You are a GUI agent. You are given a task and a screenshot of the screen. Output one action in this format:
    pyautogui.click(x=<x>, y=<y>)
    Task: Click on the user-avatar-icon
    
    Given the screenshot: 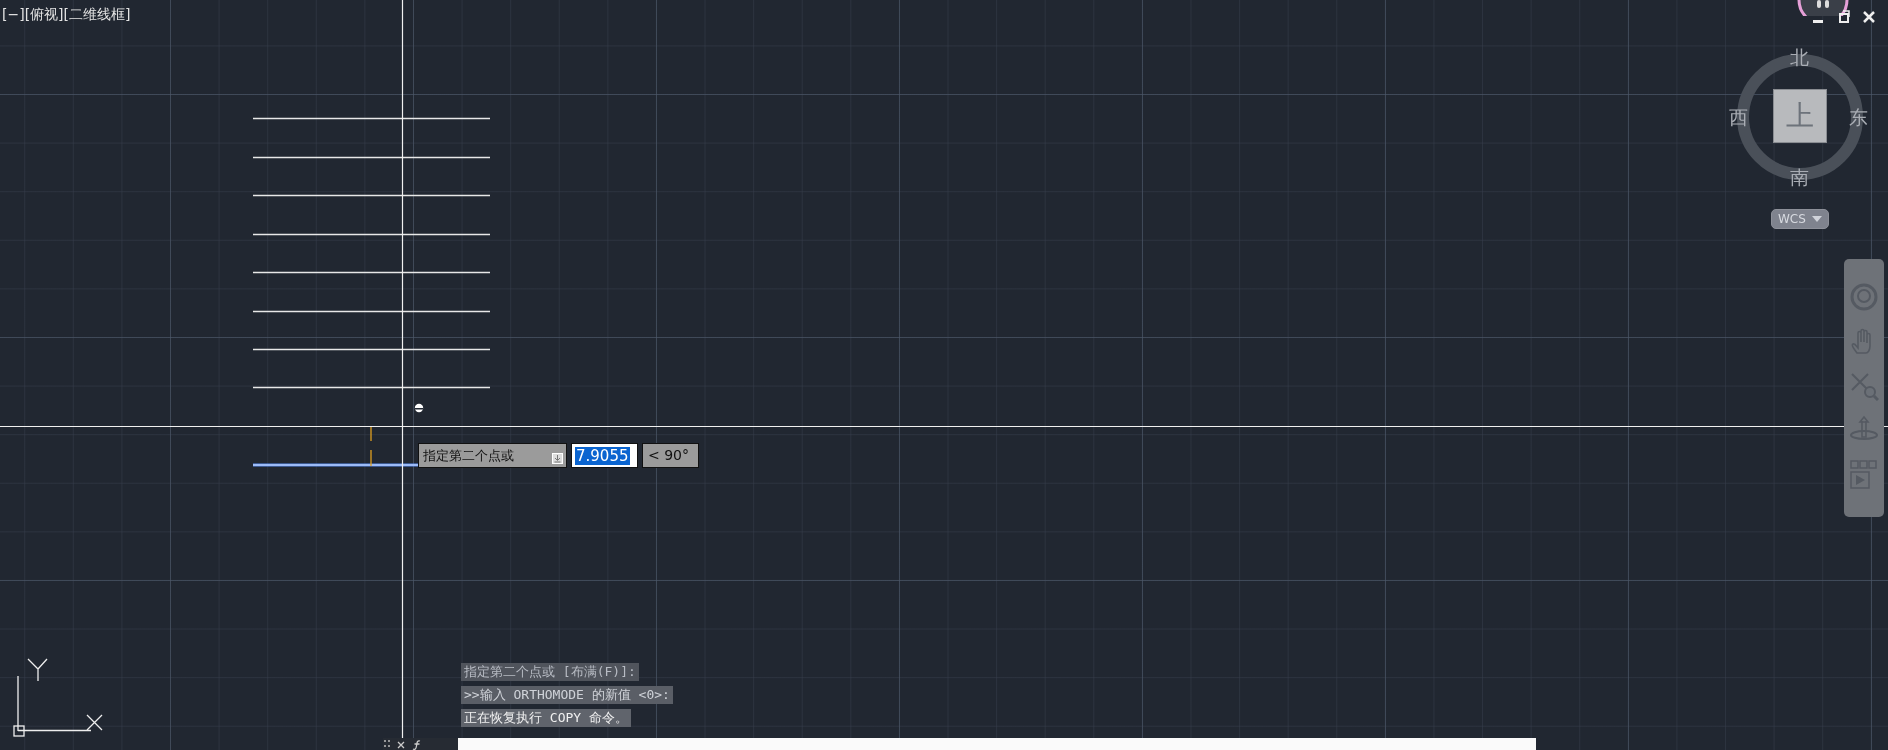 What is the action you would take?
    pyautogui.click(x=1823, y=8)
    